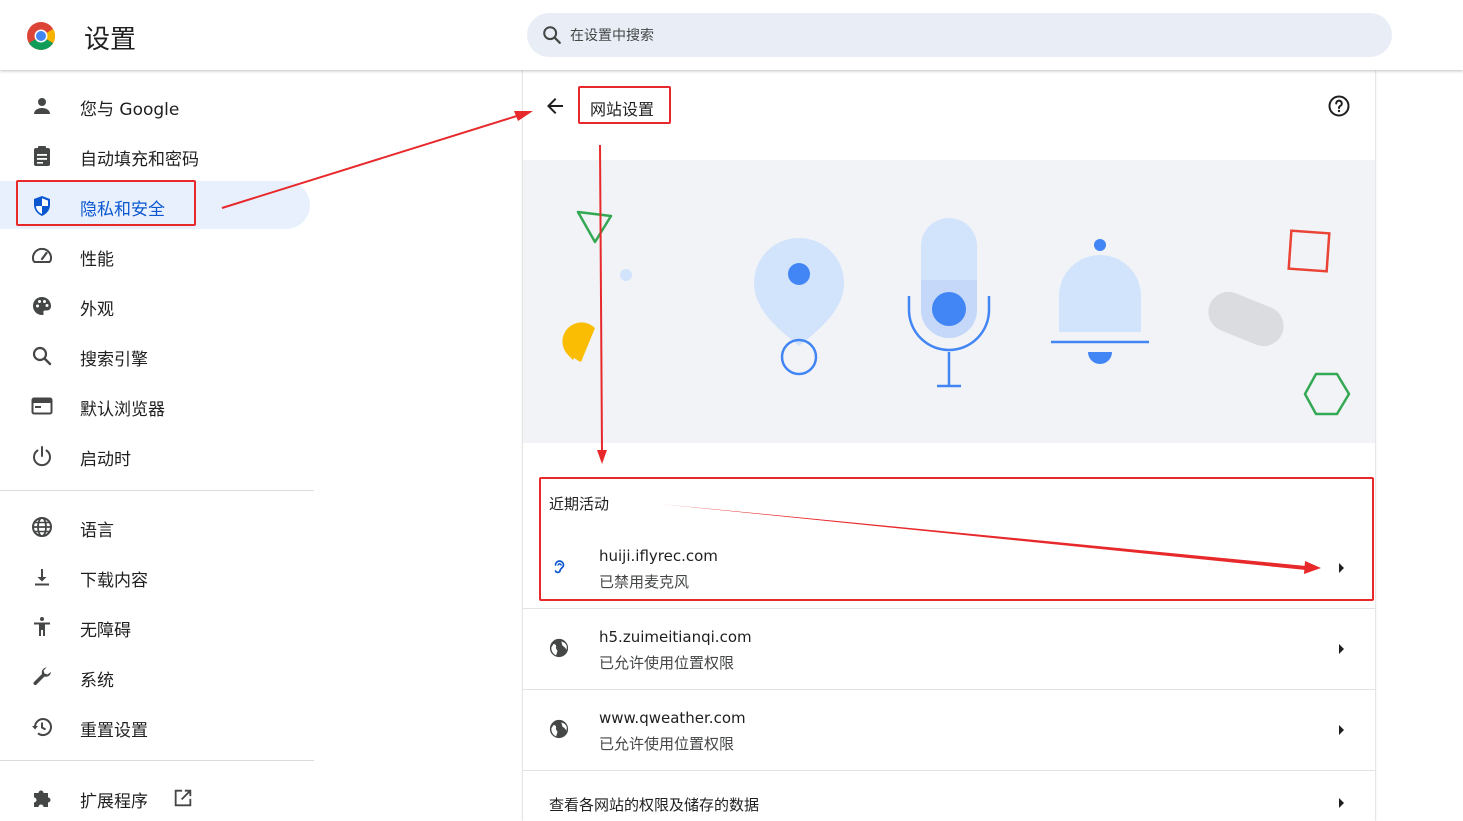 Image resolution: width=1463 pixels, height=821 pixels. Describe the element at coordinates (42, 798) in the screenshot. I see `puzzle-icon` at that location.